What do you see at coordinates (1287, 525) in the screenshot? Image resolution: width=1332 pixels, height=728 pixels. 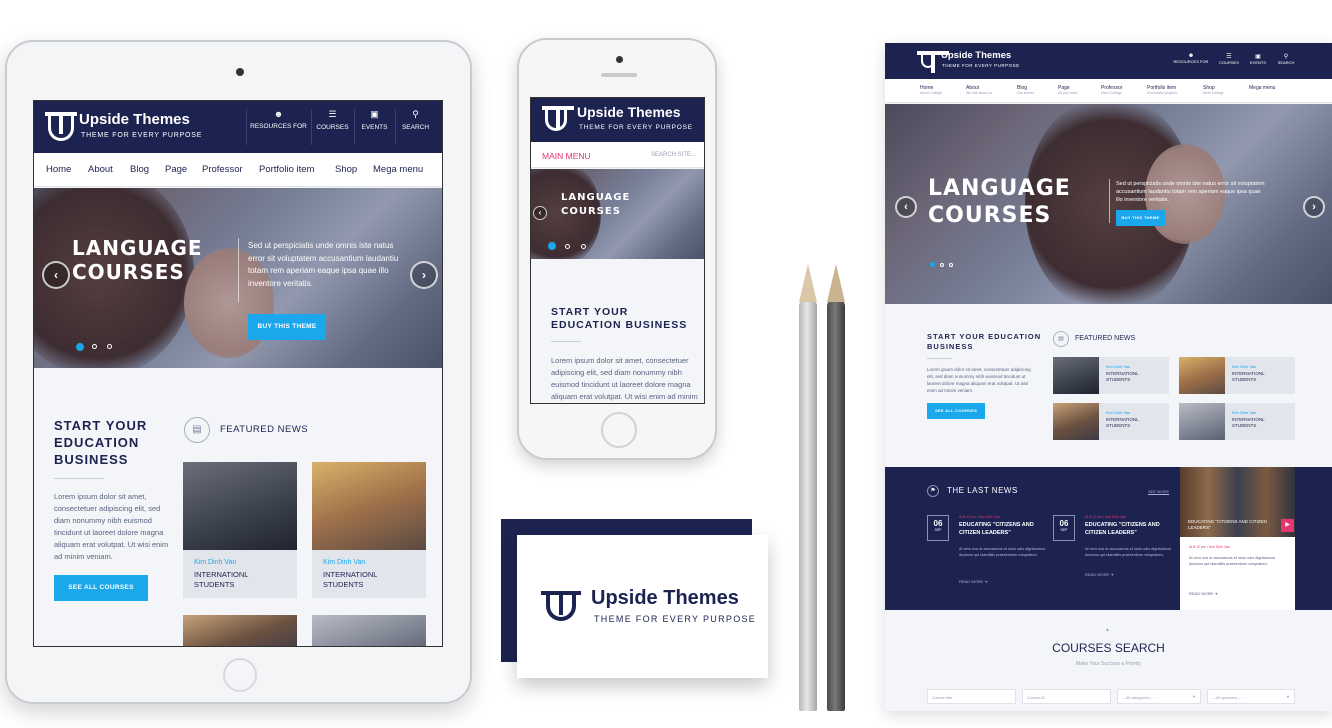 I see `play-icon: ▶` at bounding box center [1287, 525].